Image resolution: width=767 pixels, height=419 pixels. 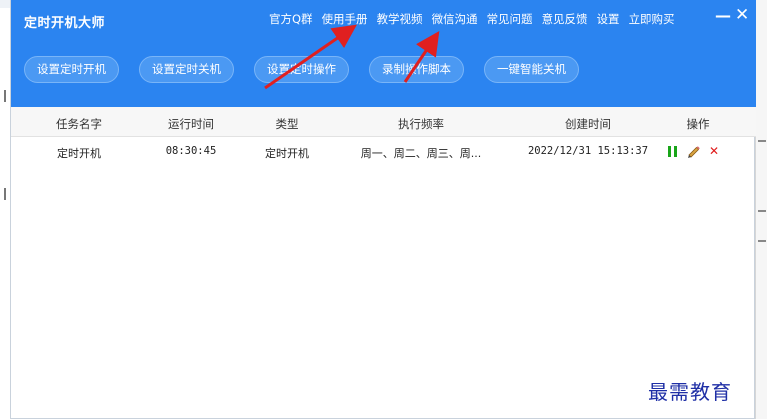 I want to click on column-header-actions: 操作, so click(x=698, y=124).